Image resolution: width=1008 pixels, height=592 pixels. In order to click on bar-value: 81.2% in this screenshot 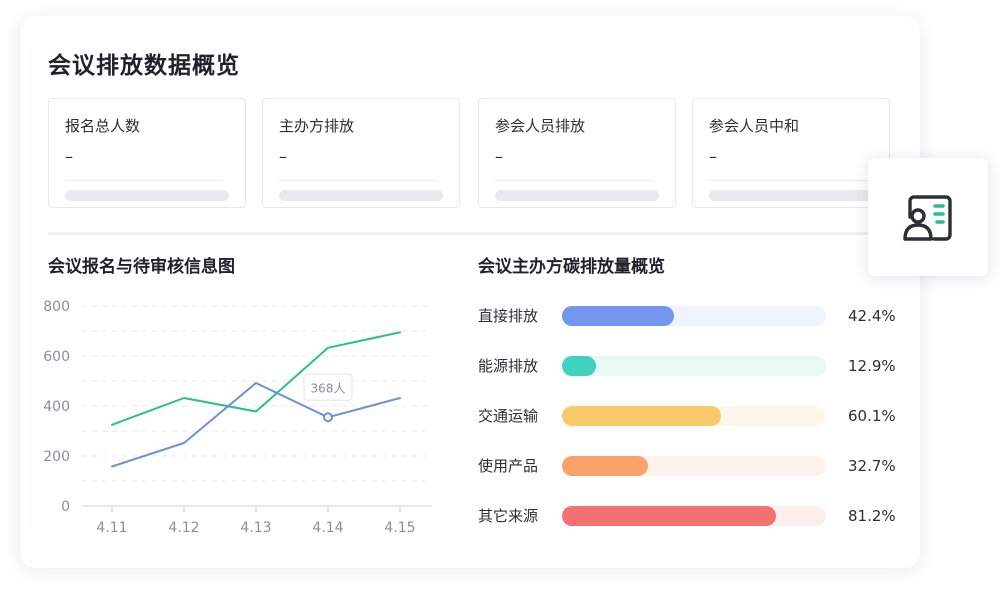, I will do `click(872, 516)`.